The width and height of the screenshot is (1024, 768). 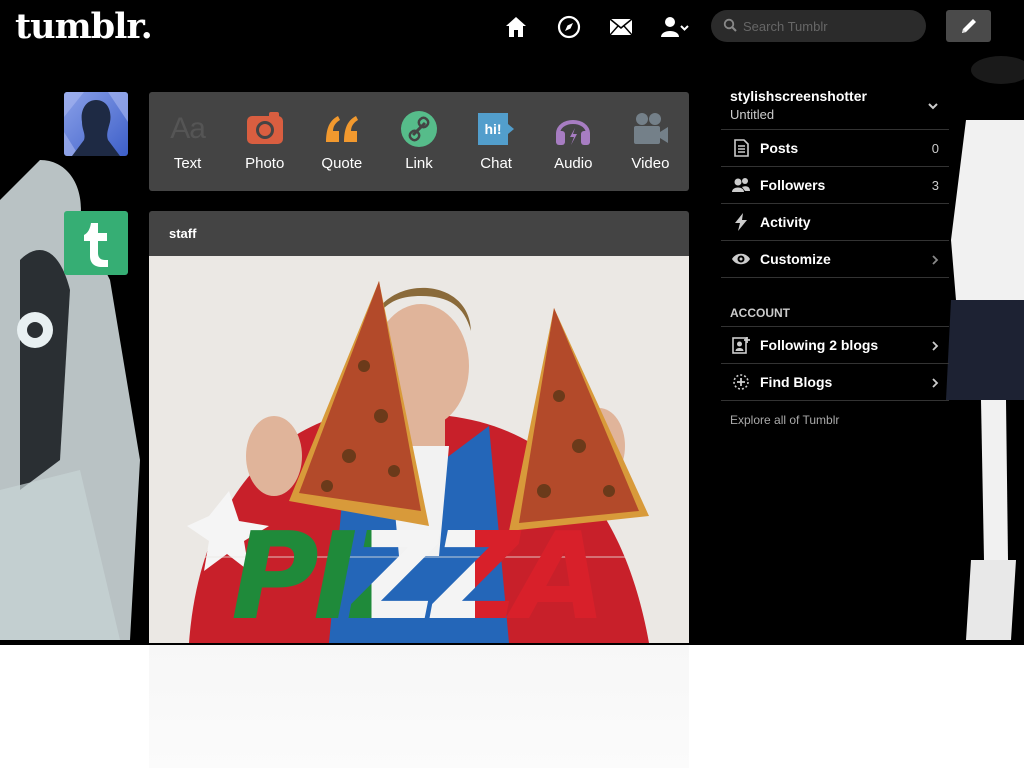 I want to click on sidebar-item-customize: Customize, so click(x=835, y=259).